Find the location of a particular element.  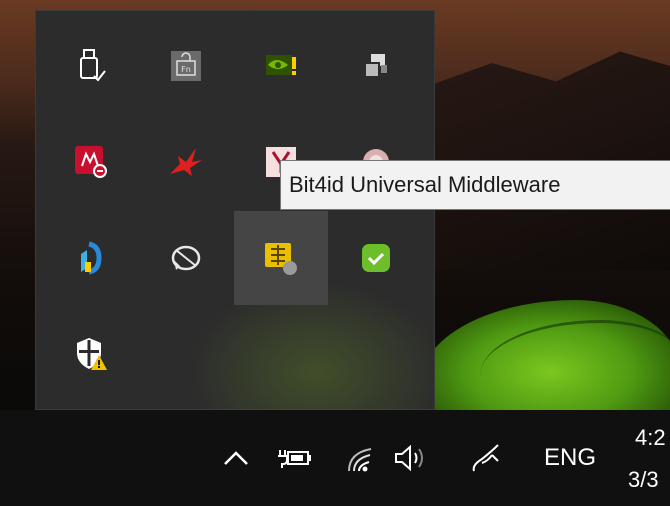

mcafee-icon is located at coordinates (91, 162).